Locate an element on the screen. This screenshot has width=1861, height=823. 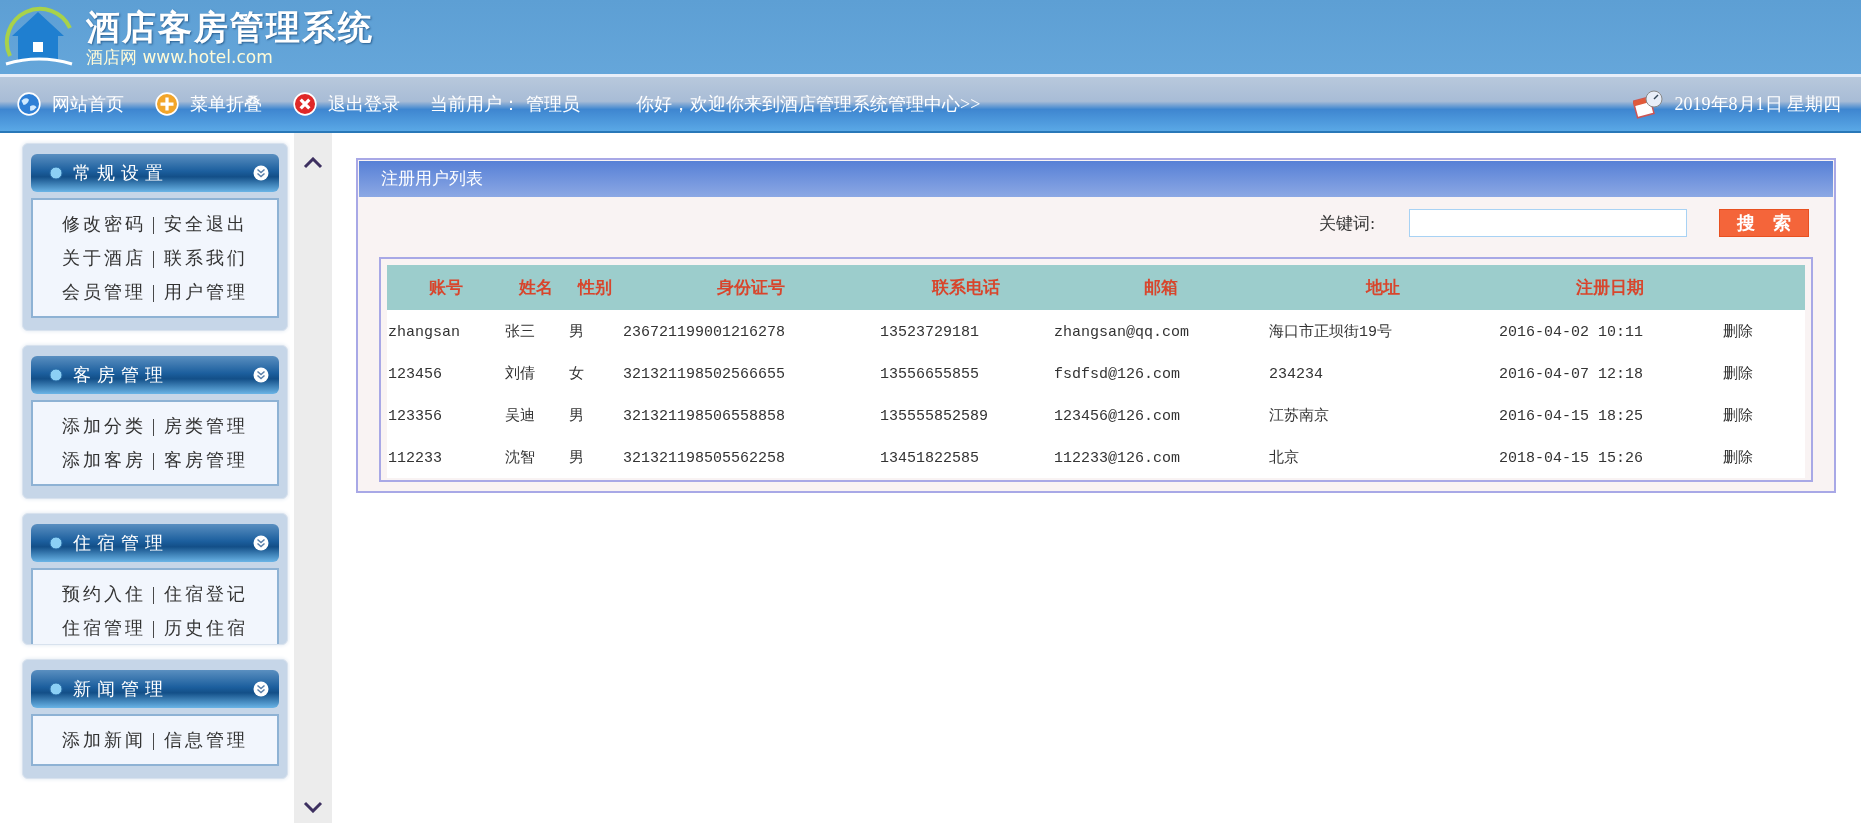
menu-link: 联系我们 is located at coordinates (206, 258).